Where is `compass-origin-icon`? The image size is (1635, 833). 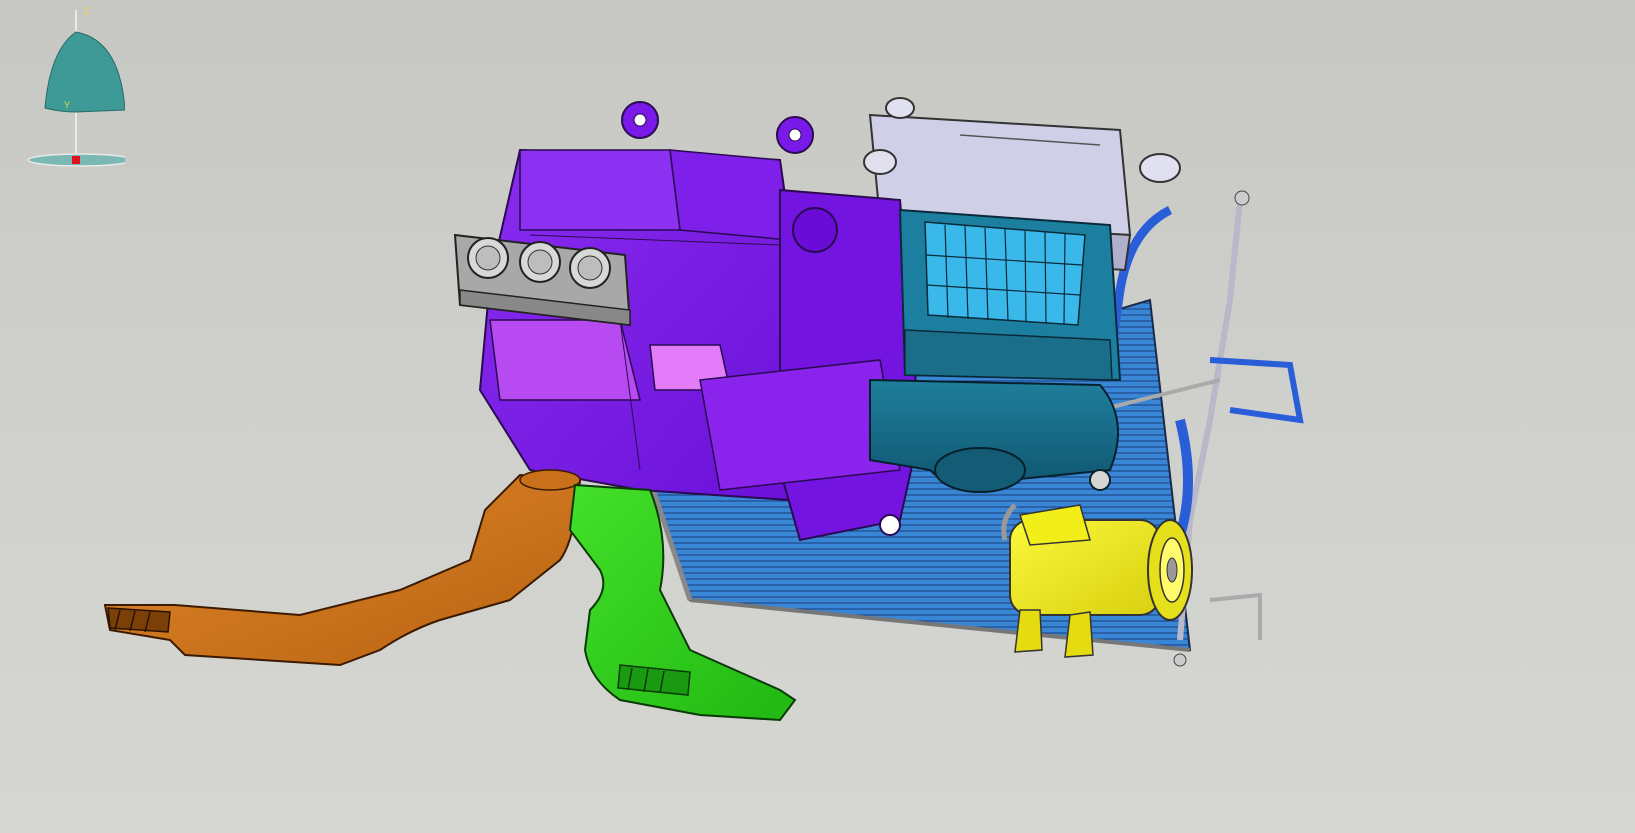 compass-origin-icon is located at coordinates (76, 160).